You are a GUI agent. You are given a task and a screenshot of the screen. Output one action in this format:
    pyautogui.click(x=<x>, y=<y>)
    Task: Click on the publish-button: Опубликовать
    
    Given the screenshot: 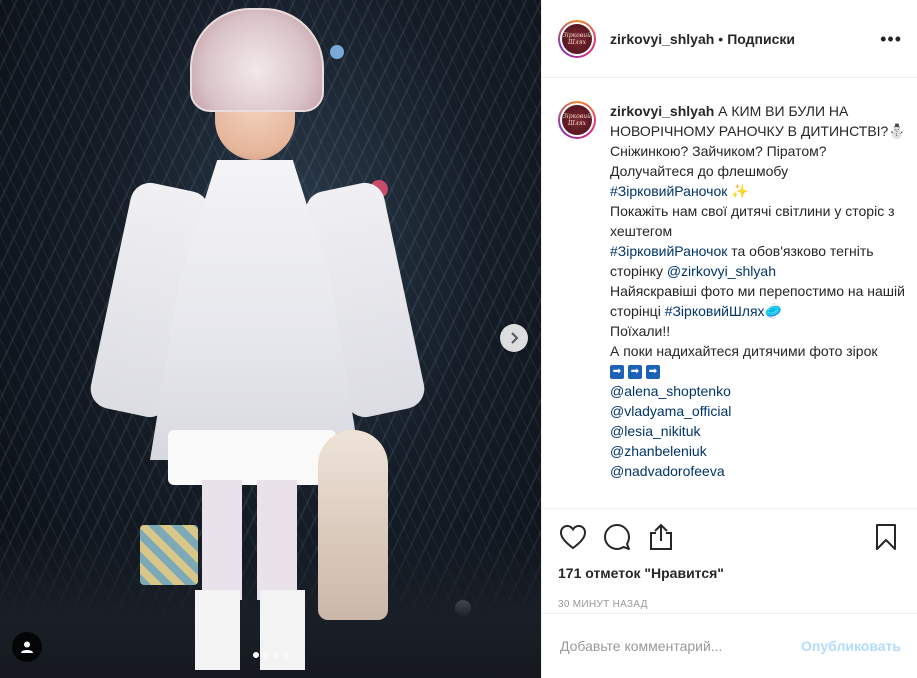 What is the action you would take?
    pyautogui.click(x=851, y=646)
    